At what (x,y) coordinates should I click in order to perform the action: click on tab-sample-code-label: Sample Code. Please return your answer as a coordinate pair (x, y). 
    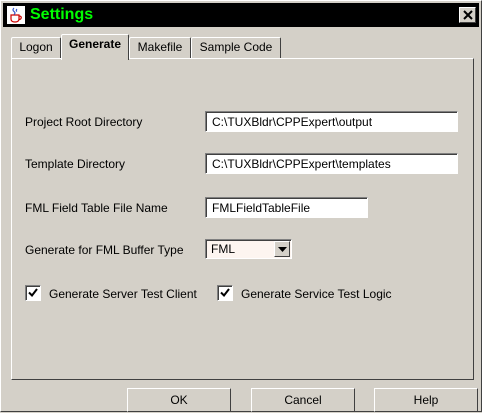
    Looking at the image, I should click on (236, 47).